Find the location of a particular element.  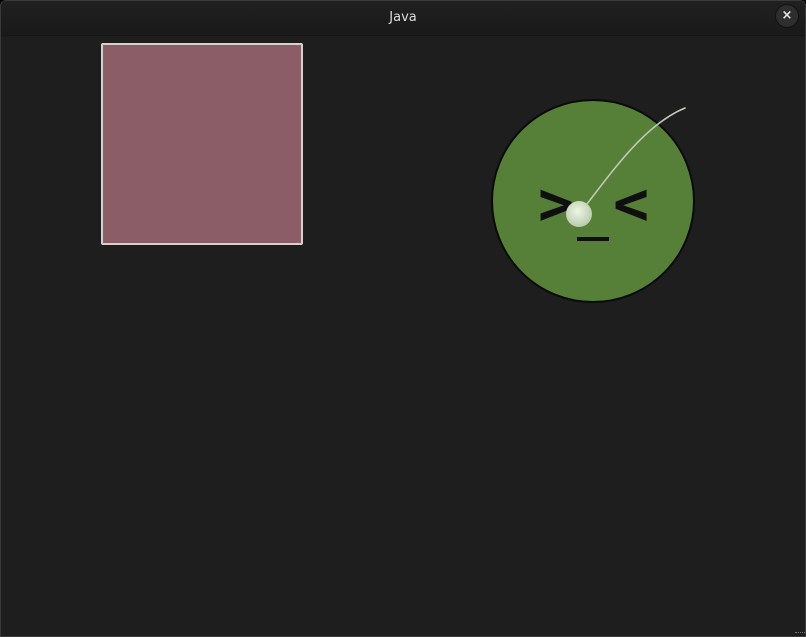

green-face: > < is located at coordinates (593, 201).